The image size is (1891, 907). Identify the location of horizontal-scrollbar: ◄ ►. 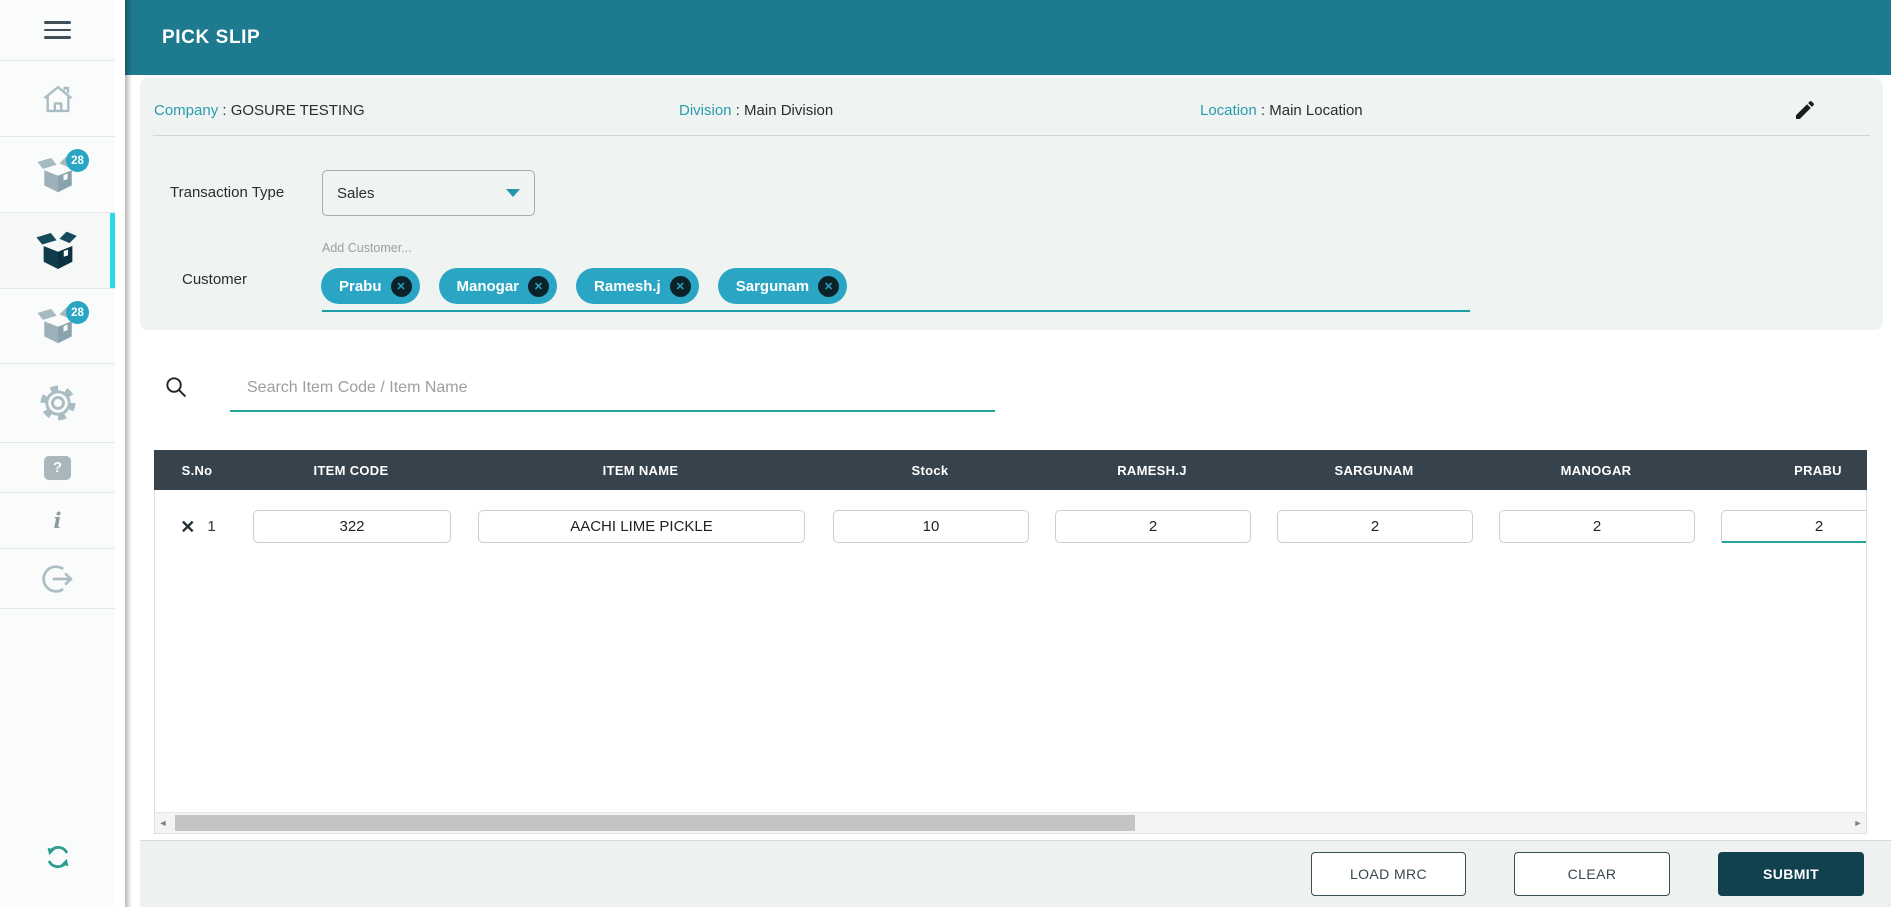
(1010, 823).